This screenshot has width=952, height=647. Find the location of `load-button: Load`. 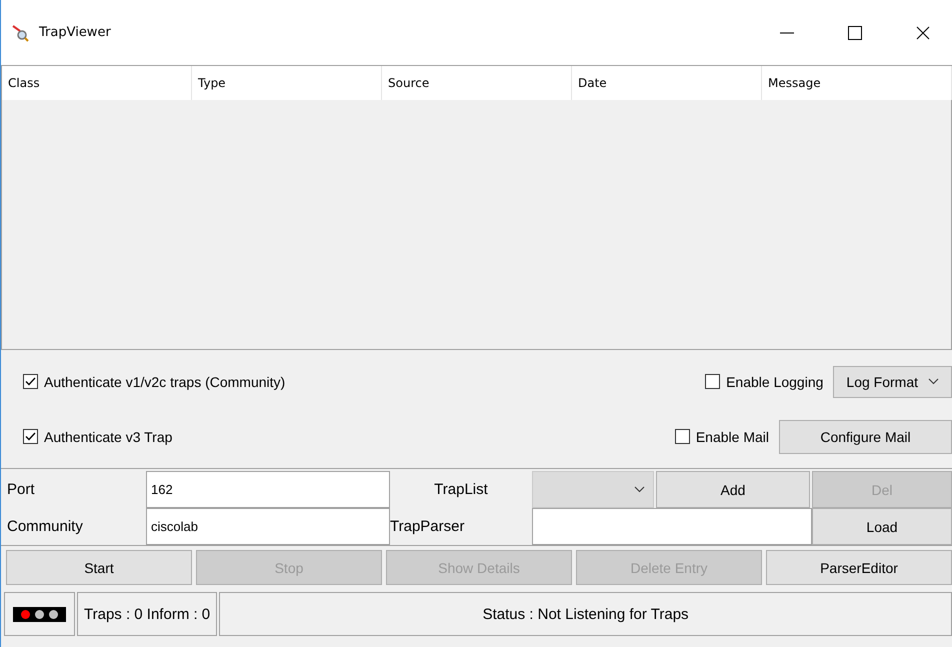

load-button: Load is located at coordinates (882, 526).